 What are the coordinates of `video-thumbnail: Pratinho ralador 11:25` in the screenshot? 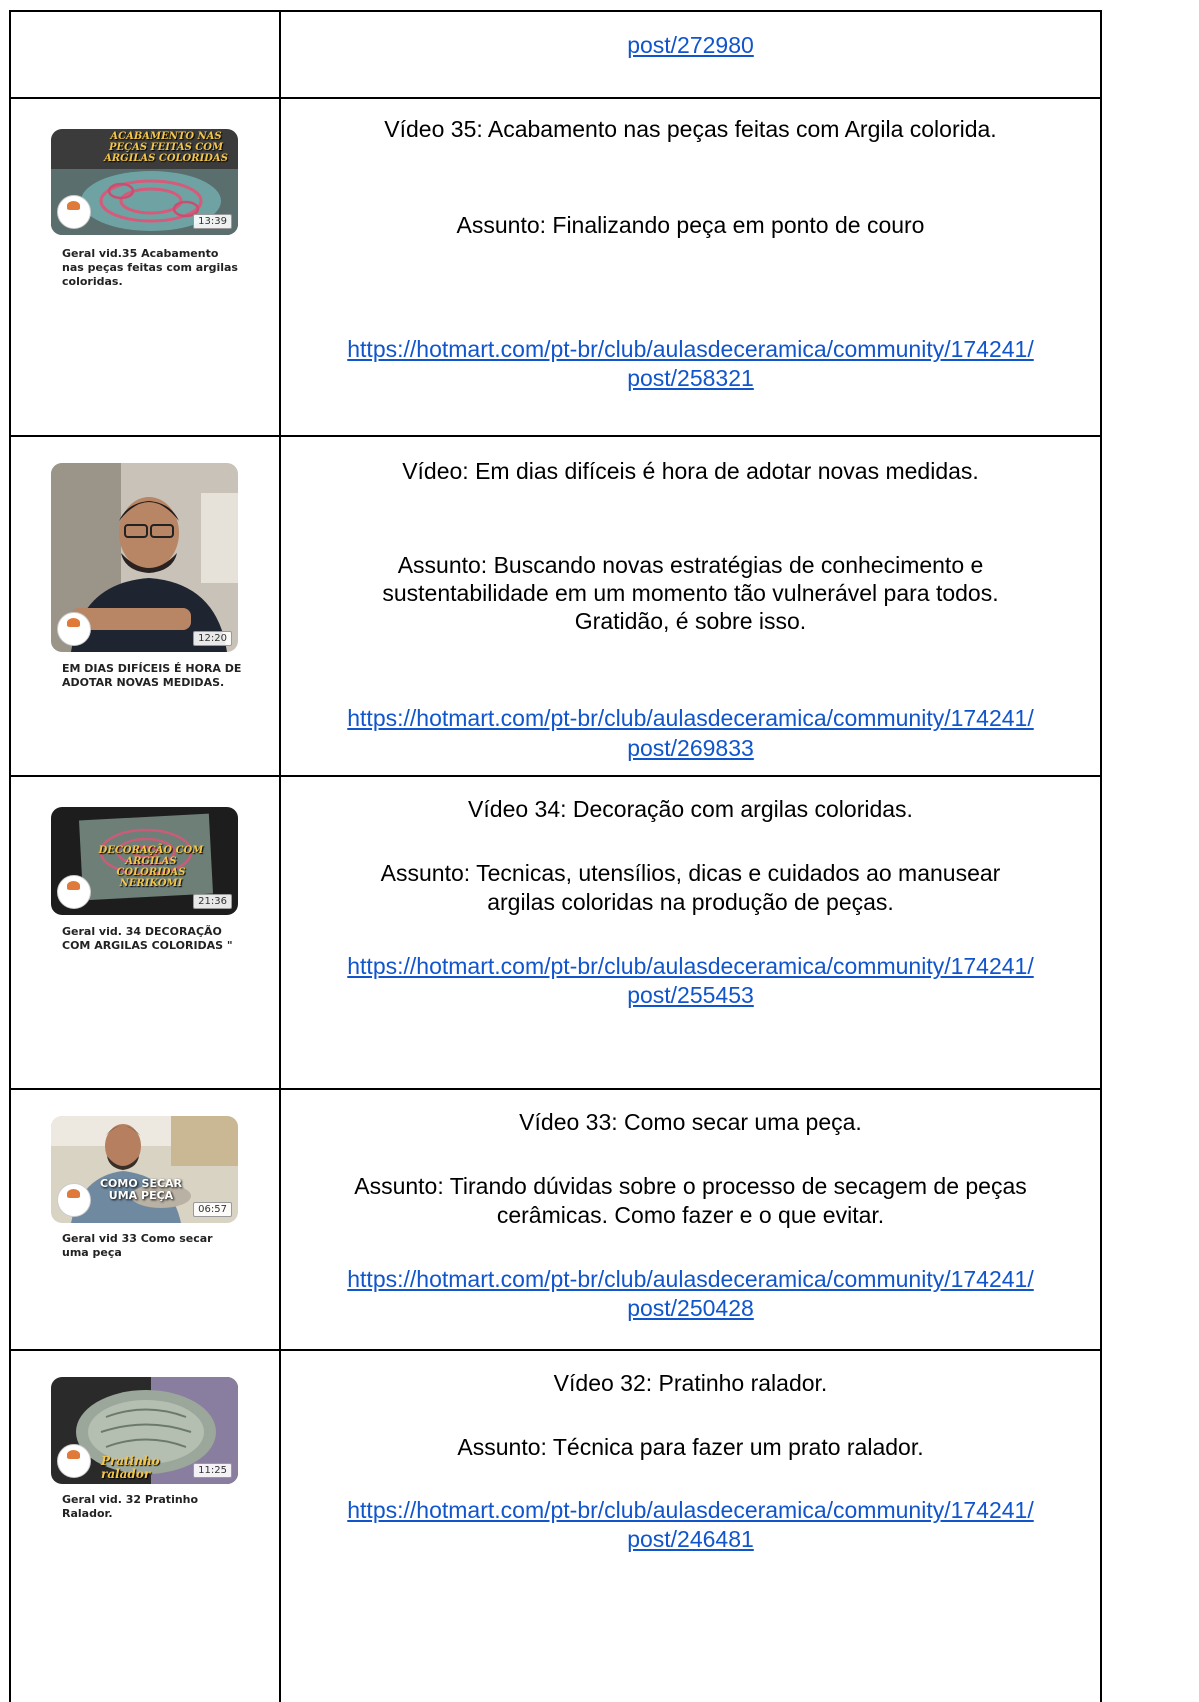 It's located at (144, 1430).